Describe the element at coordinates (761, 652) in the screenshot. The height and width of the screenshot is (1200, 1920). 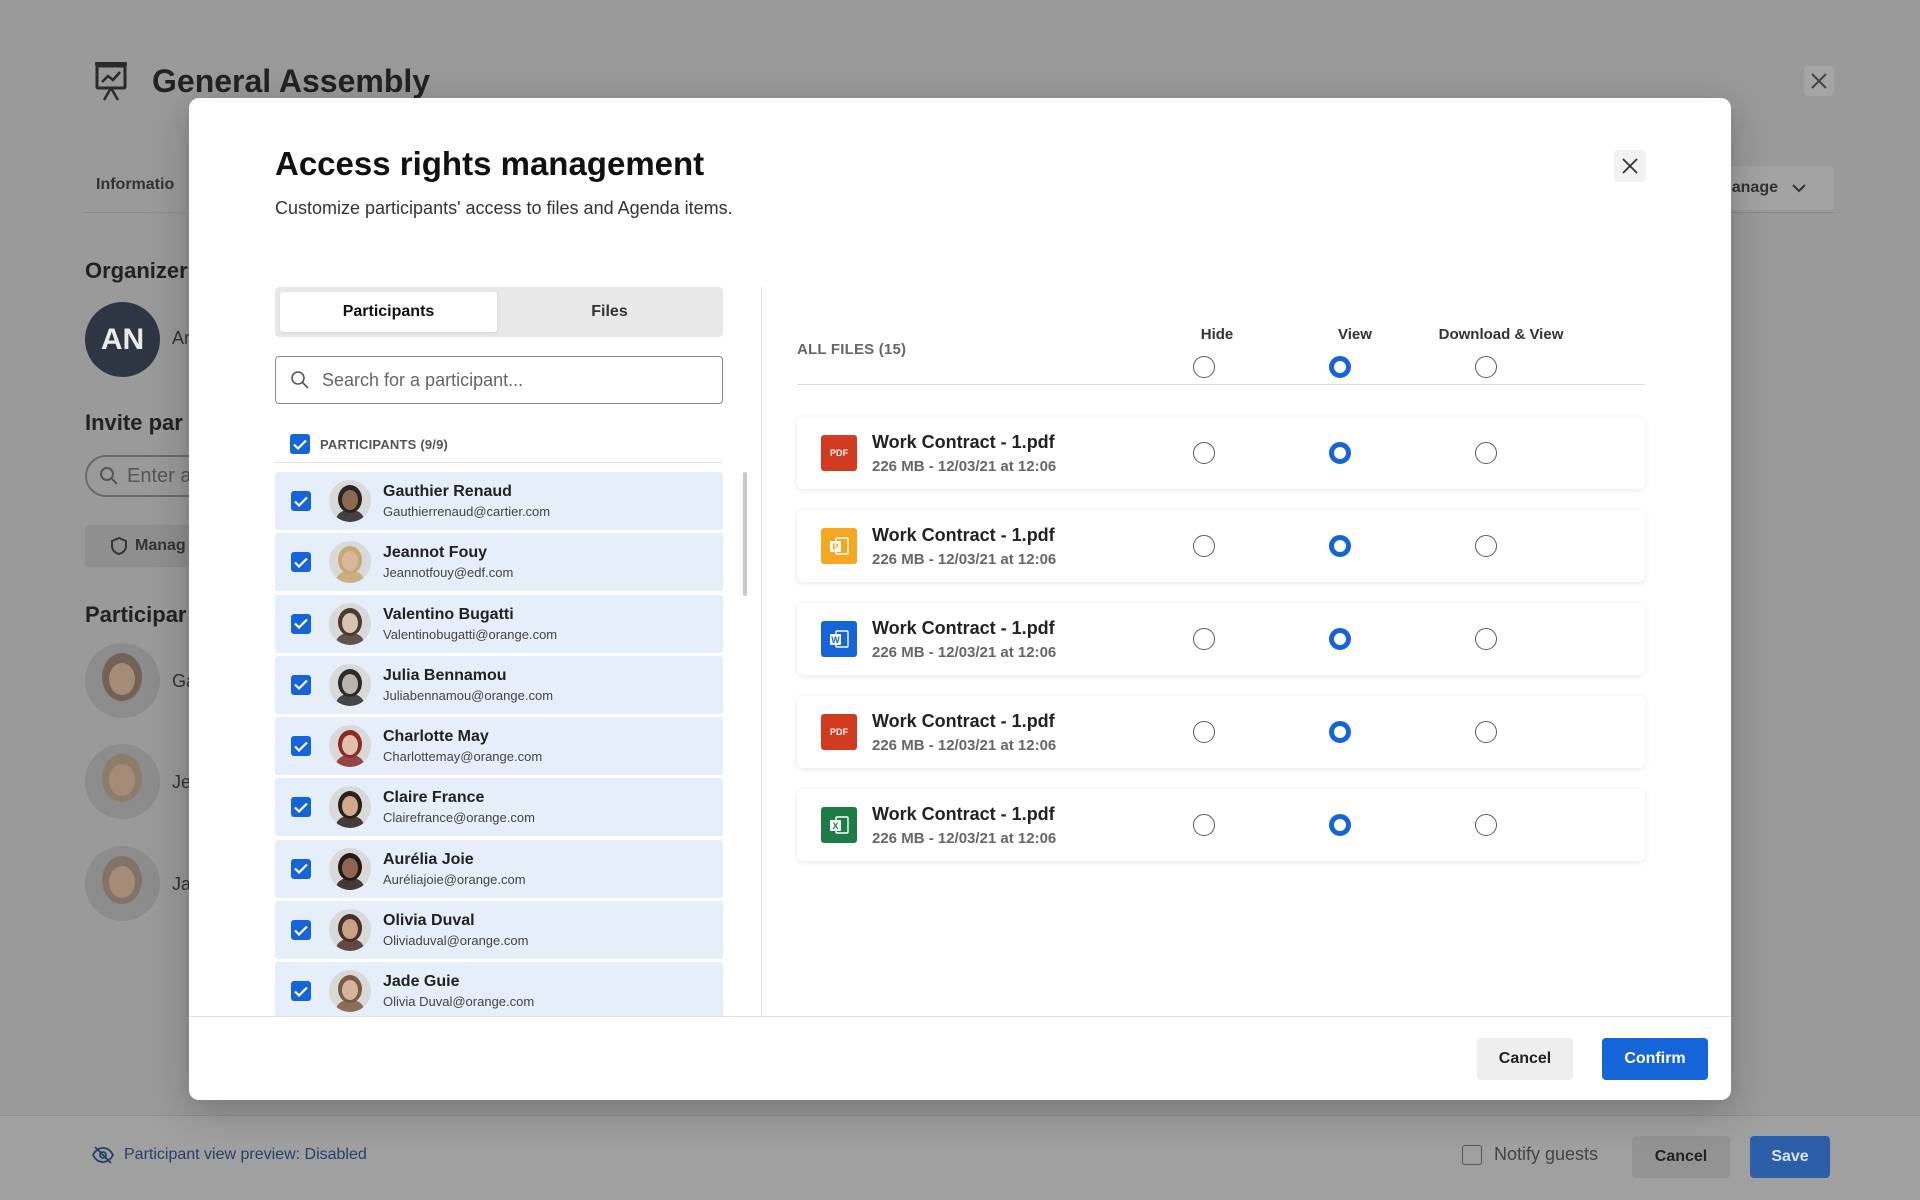
I see `panel-divider` at that location.